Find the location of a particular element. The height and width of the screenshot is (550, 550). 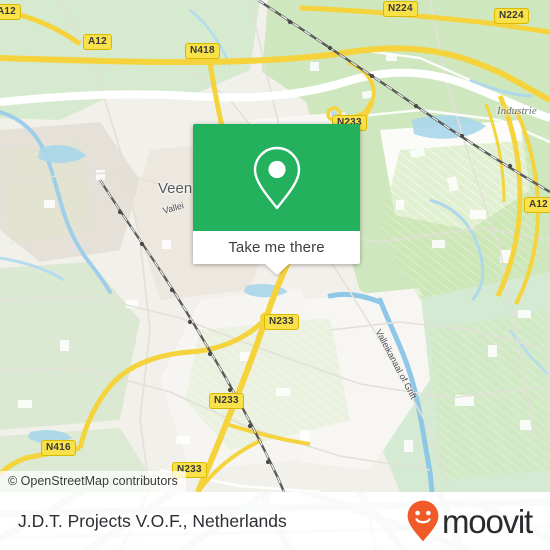

page-title: J.D.T. Projects V.O.F., Netherlands is located at coordinates (152, 520).